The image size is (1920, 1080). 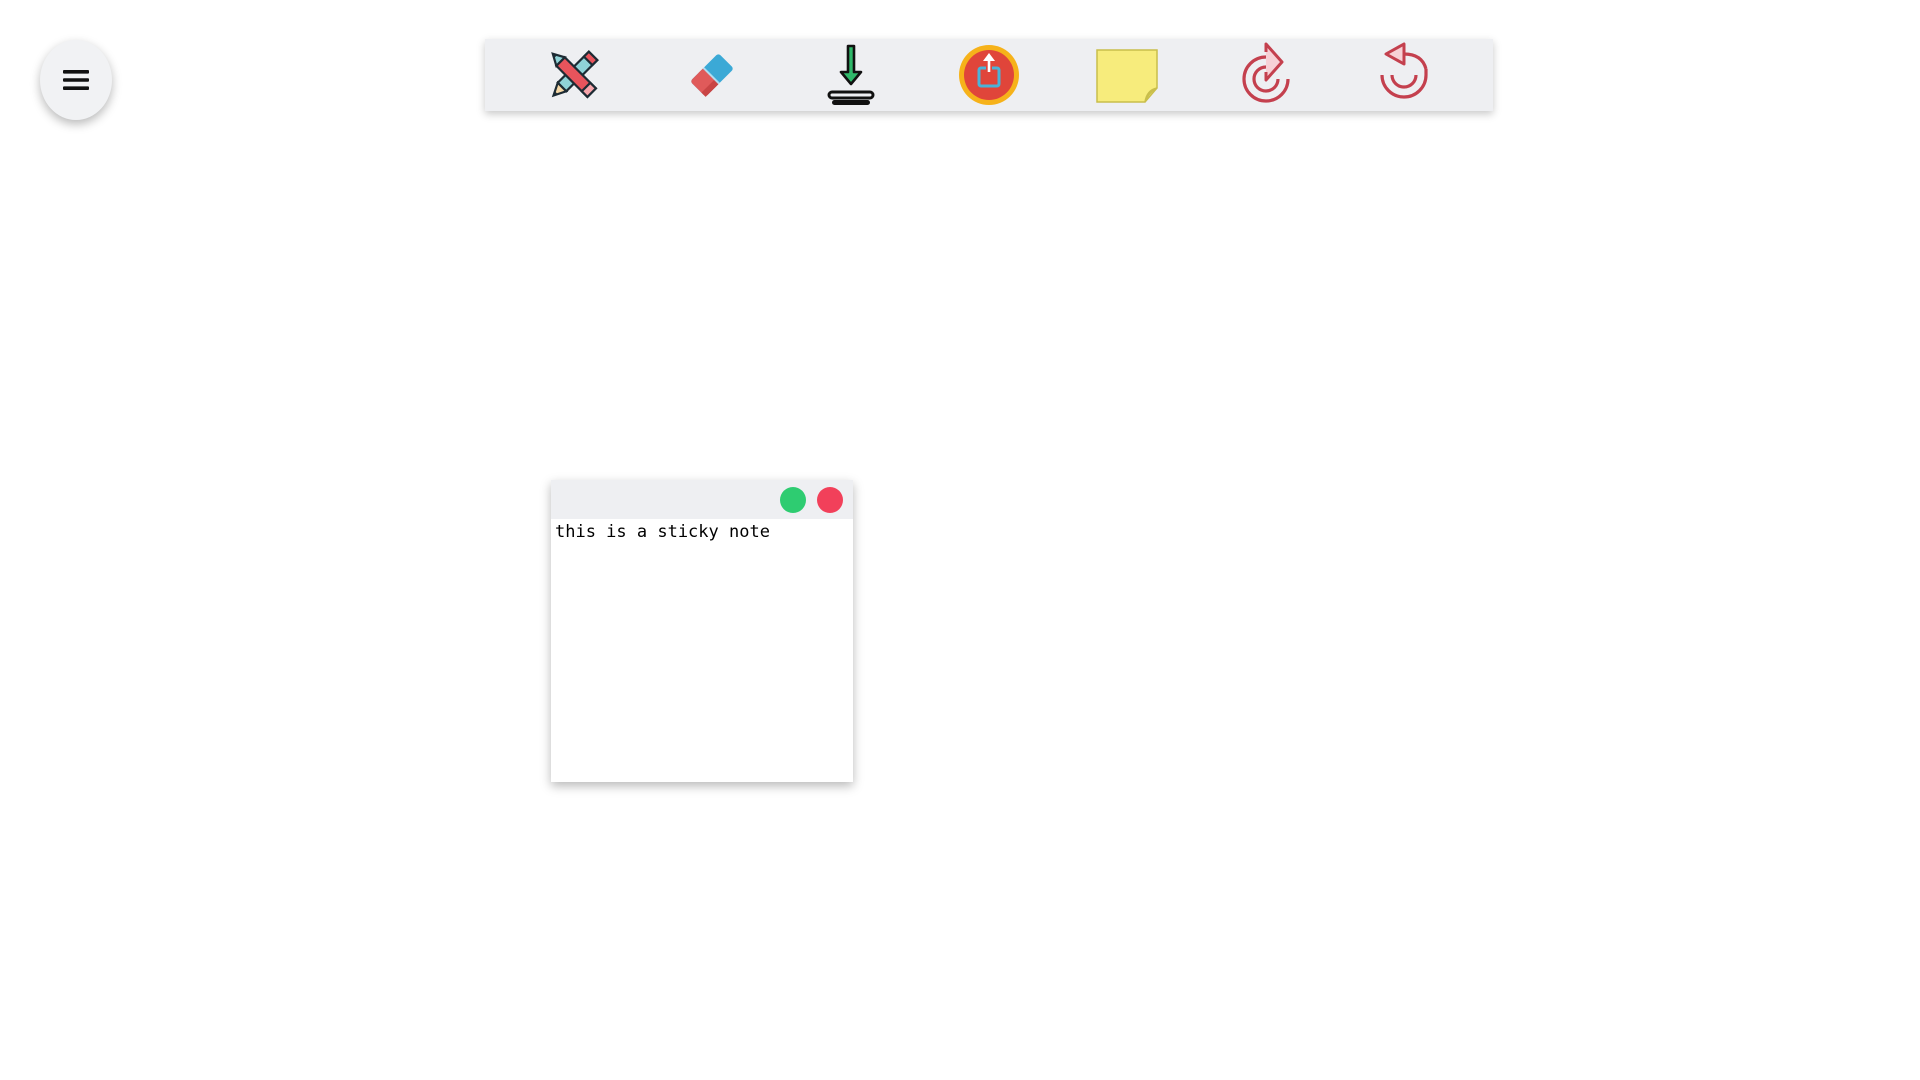 I want to click on upload-icon, so click(x=988, y=75).